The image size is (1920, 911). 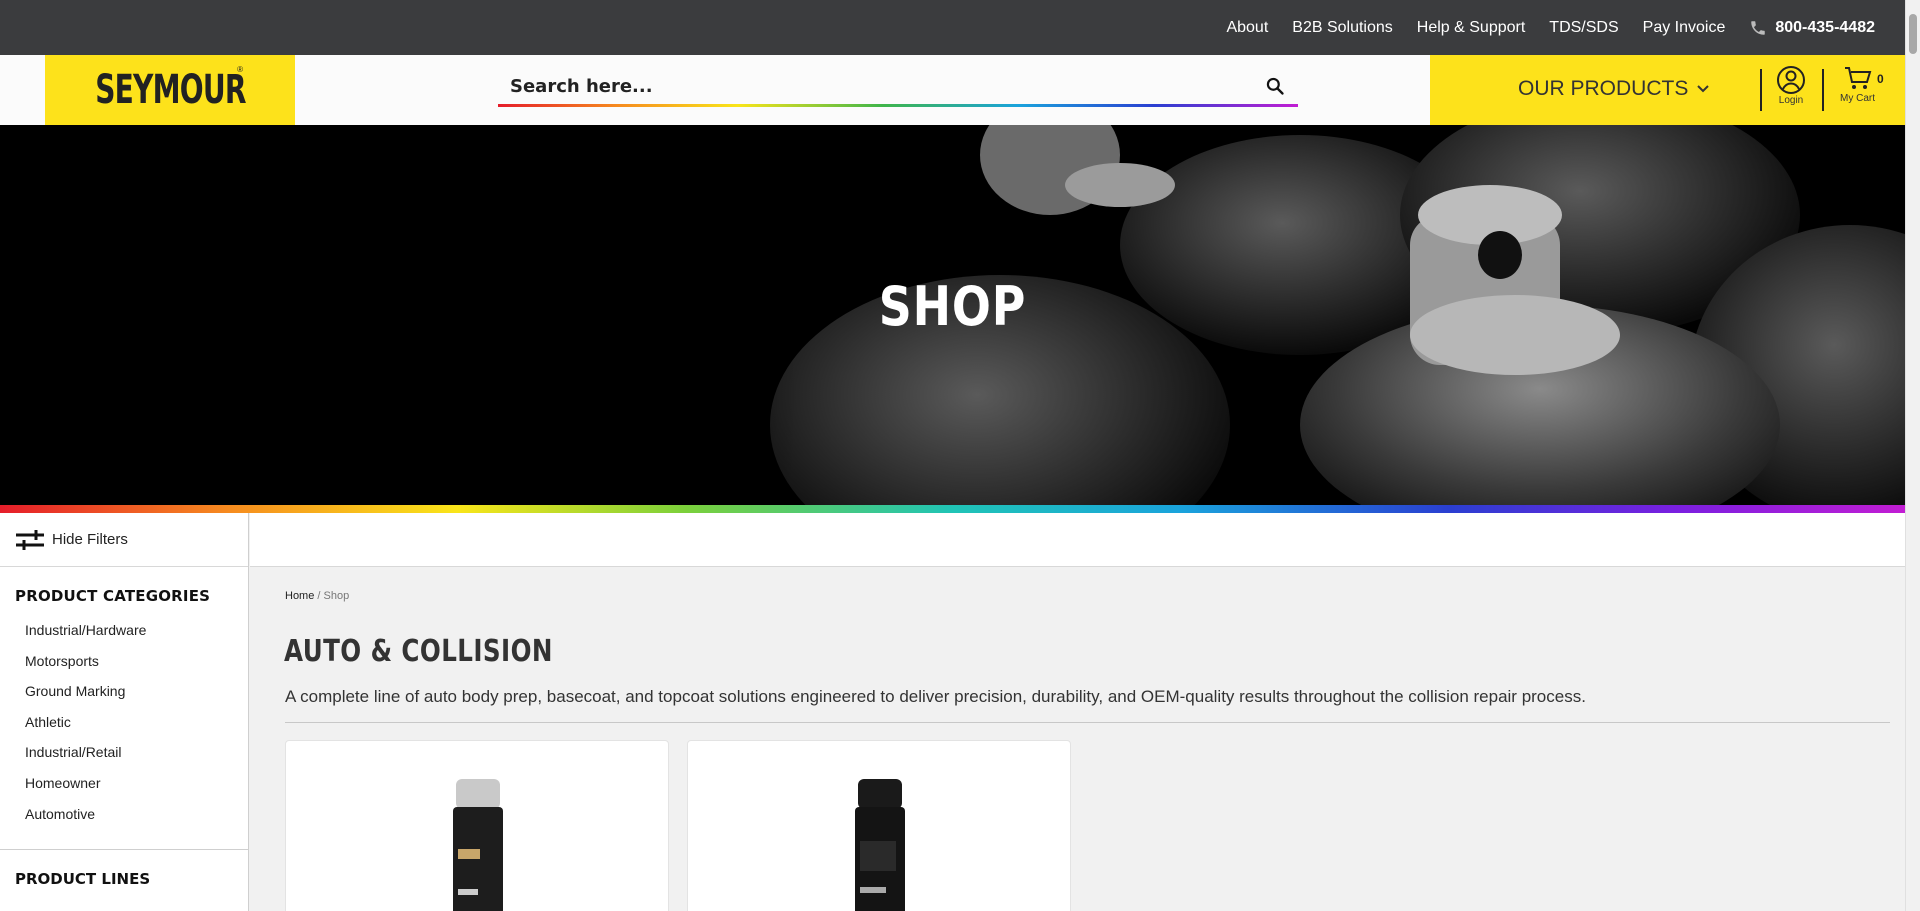 I want to click on product-lines-heading: PRODUCT LINES, so click(x=82, y=879).